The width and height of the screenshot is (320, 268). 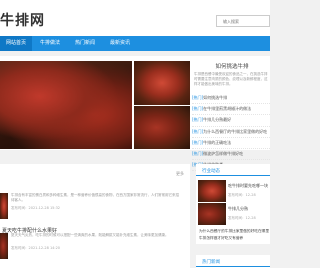 I want to click on article-meta: 发布时间：2021-12-28 15:32, so click(x=36, y=208).